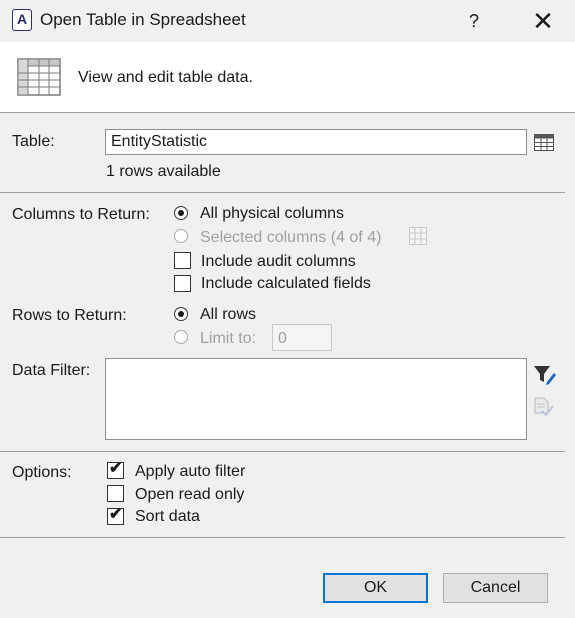 This screenshot has height=618, width=575. Describe the element at coordinates (51, 370) in the screenshot. I see `data-filter-label: Data Filter:` at that location.